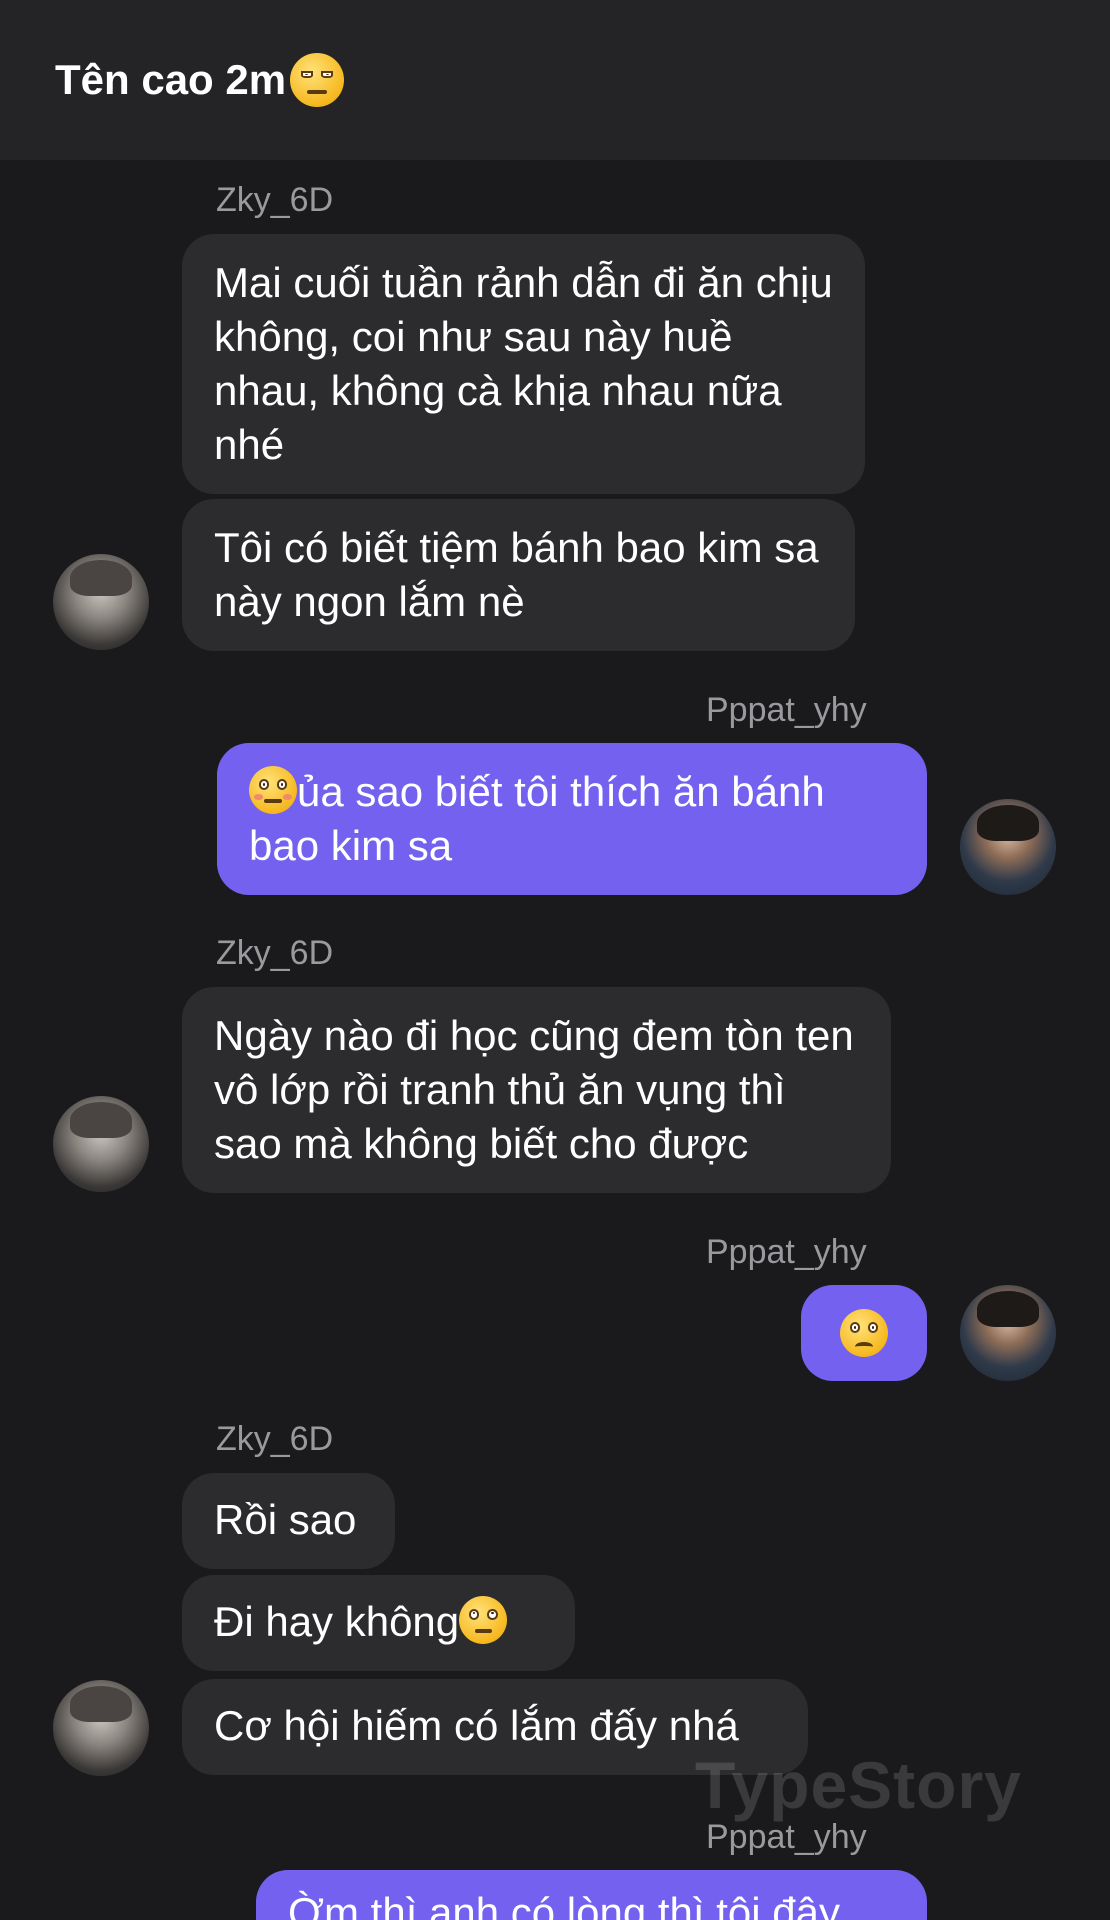  What do you see at coordinates (555, 80) in the screenshot?
I see `chat-header: Tên cao 2m` at bounding box center [555, 80].